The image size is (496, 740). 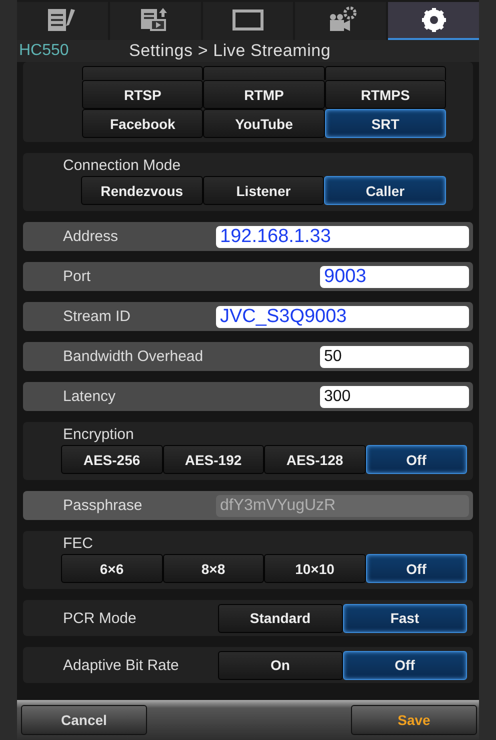 What do you see at coordinates (98, 434) in the screenshot?
I see `setting-label: Encryption` at bounding box center [98, 434].